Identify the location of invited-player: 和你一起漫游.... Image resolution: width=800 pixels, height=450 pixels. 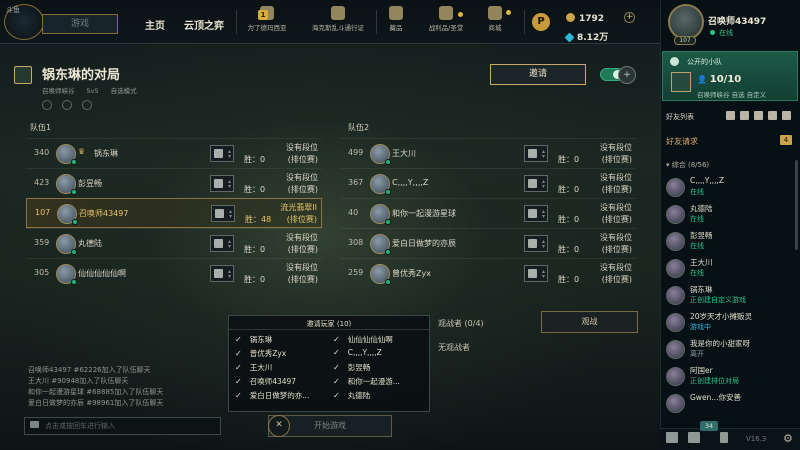
(366, 383).